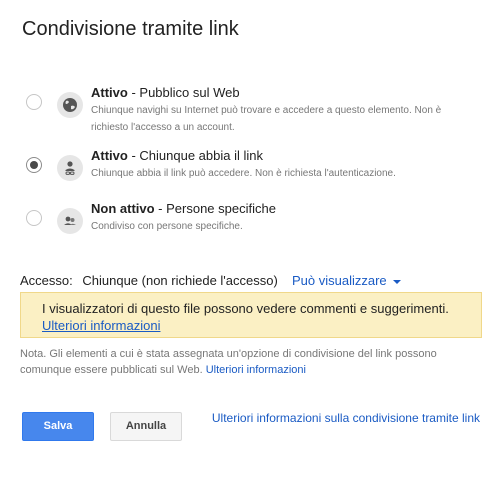 This screenshot has width=502, height=478. I want to click on link-user-icon, so click(70, 168).